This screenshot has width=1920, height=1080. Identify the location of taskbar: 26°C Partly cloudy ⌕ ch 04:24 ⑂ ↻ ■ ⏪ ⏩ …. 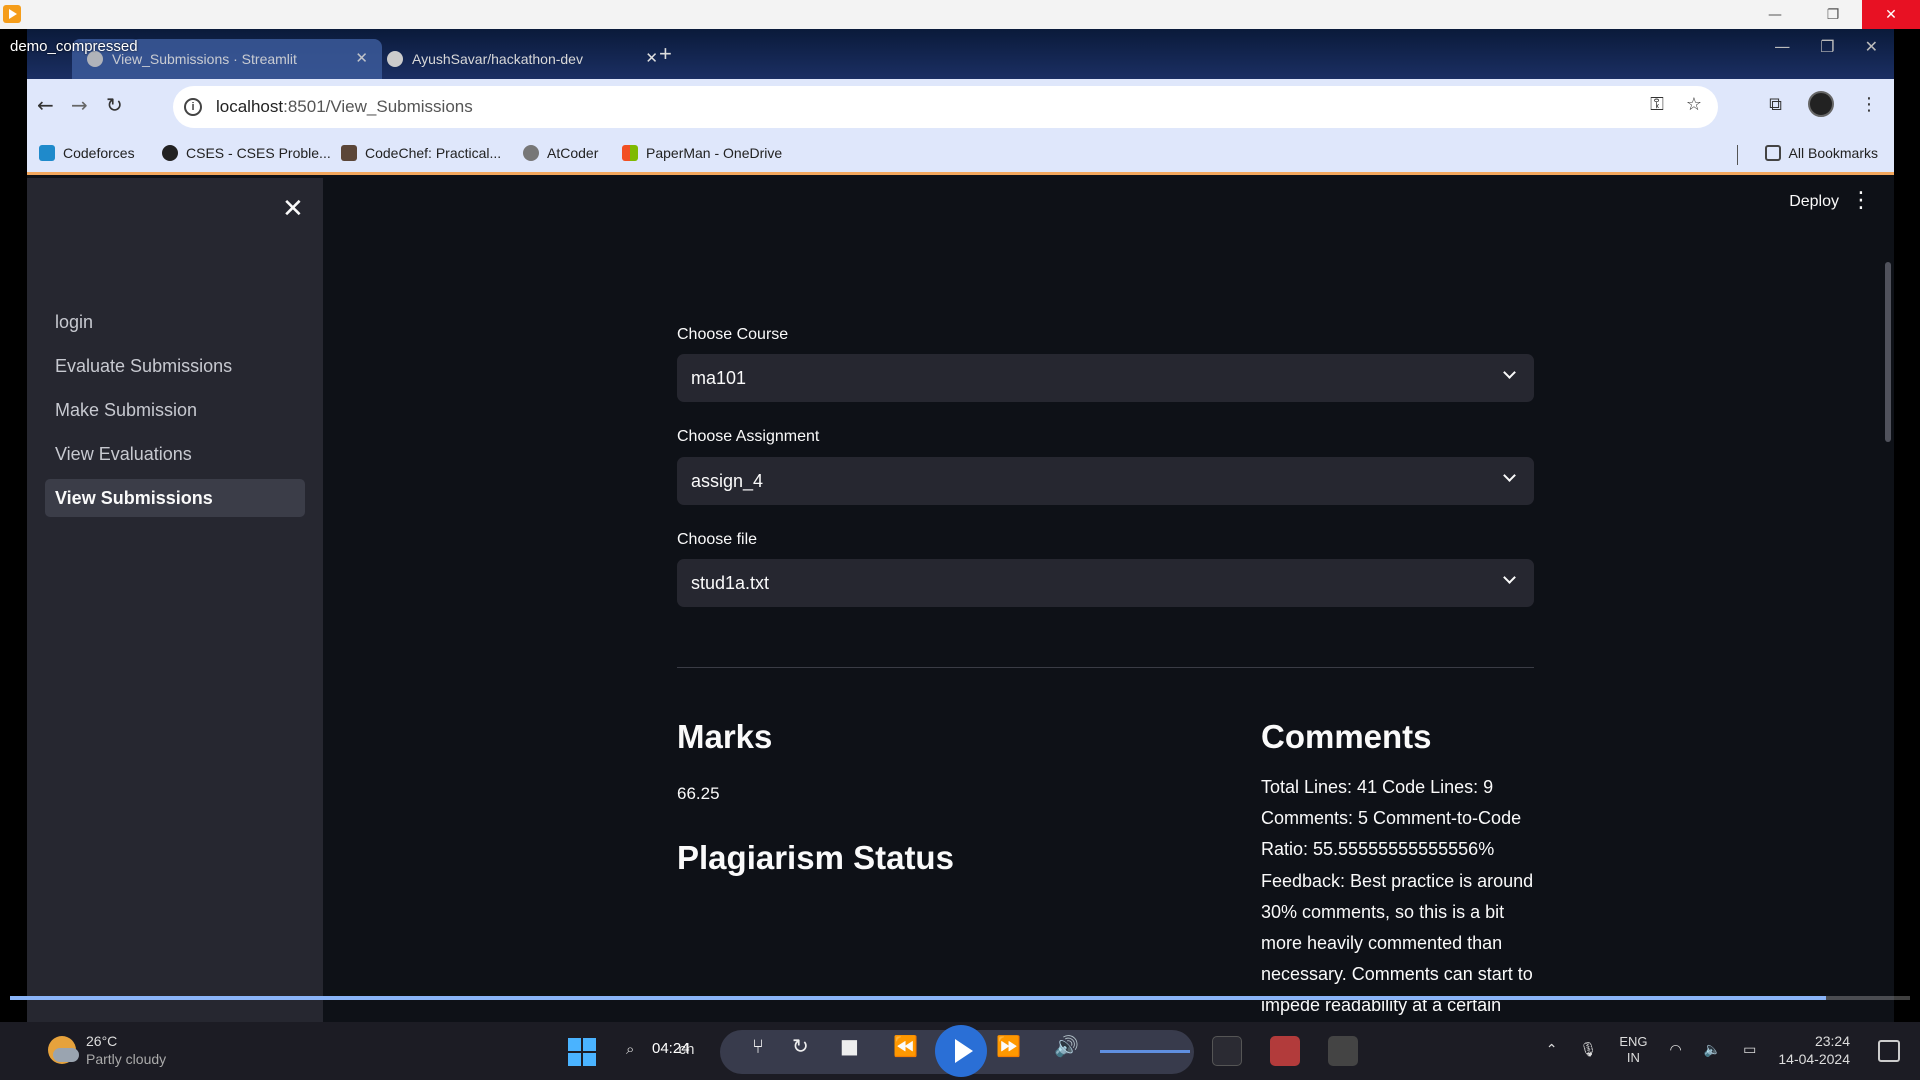
(960, 1051).